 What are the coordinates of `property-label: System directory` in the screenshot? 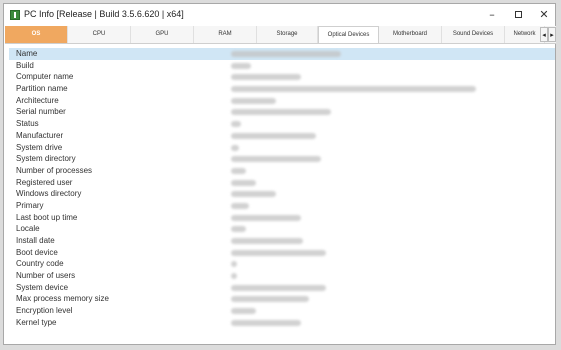 It's located at (46, 159).